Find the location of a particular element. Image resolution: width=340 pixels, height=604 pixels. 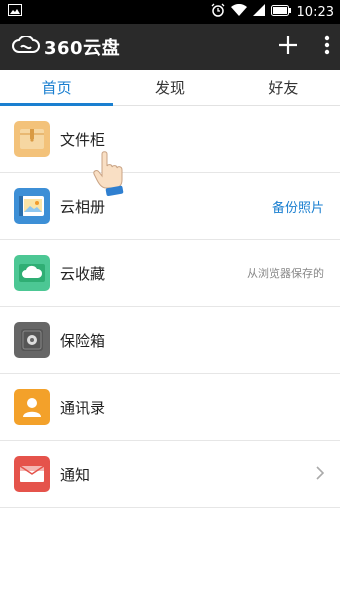

list-item-label: 保险箱 is located at coordinates (83, 340).